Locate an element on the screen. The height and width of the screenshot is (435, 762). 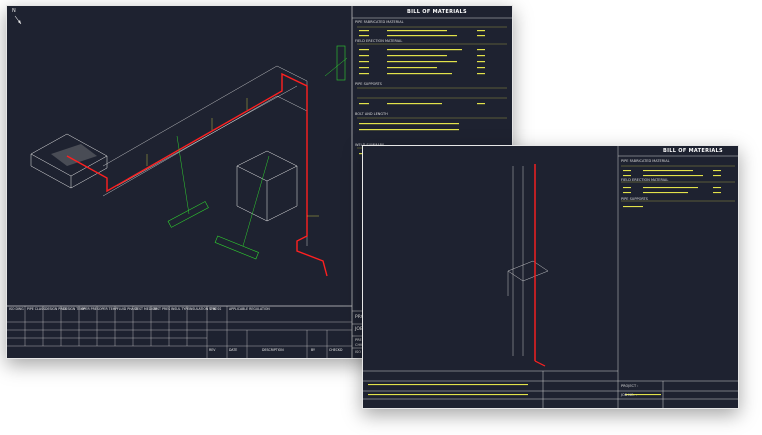
project-label-front: PROJECT : is located at coordinates (630, 386).